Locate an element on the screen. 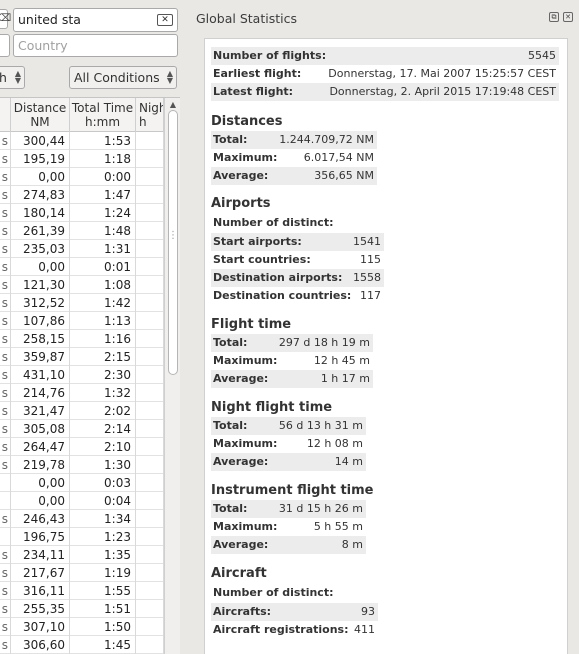 The width and height of the screenshot is (579, 654). clear-search-icon: ✕ is located at coordinates (165, 20).